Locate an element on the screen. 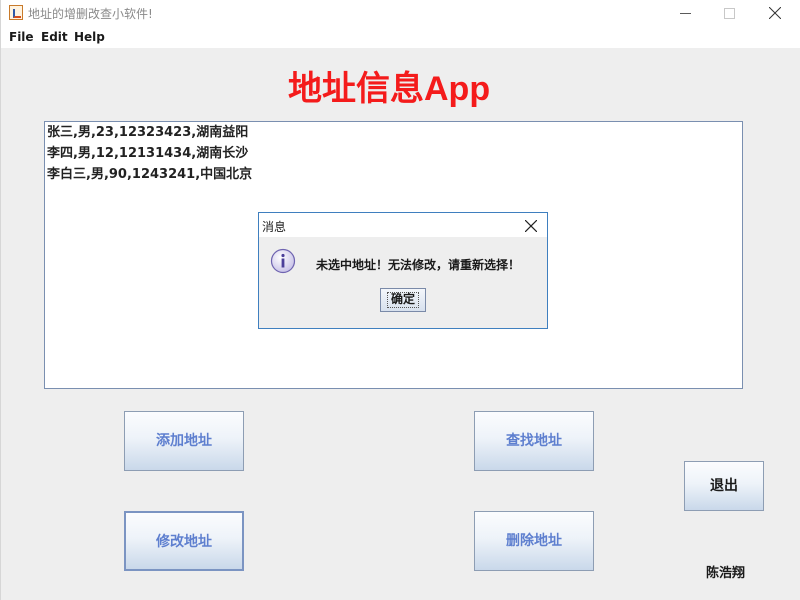 The image size is (800, 600). address-line: 李白三,男,90,1243241,中国北京 is located at coordinates (149, 175).